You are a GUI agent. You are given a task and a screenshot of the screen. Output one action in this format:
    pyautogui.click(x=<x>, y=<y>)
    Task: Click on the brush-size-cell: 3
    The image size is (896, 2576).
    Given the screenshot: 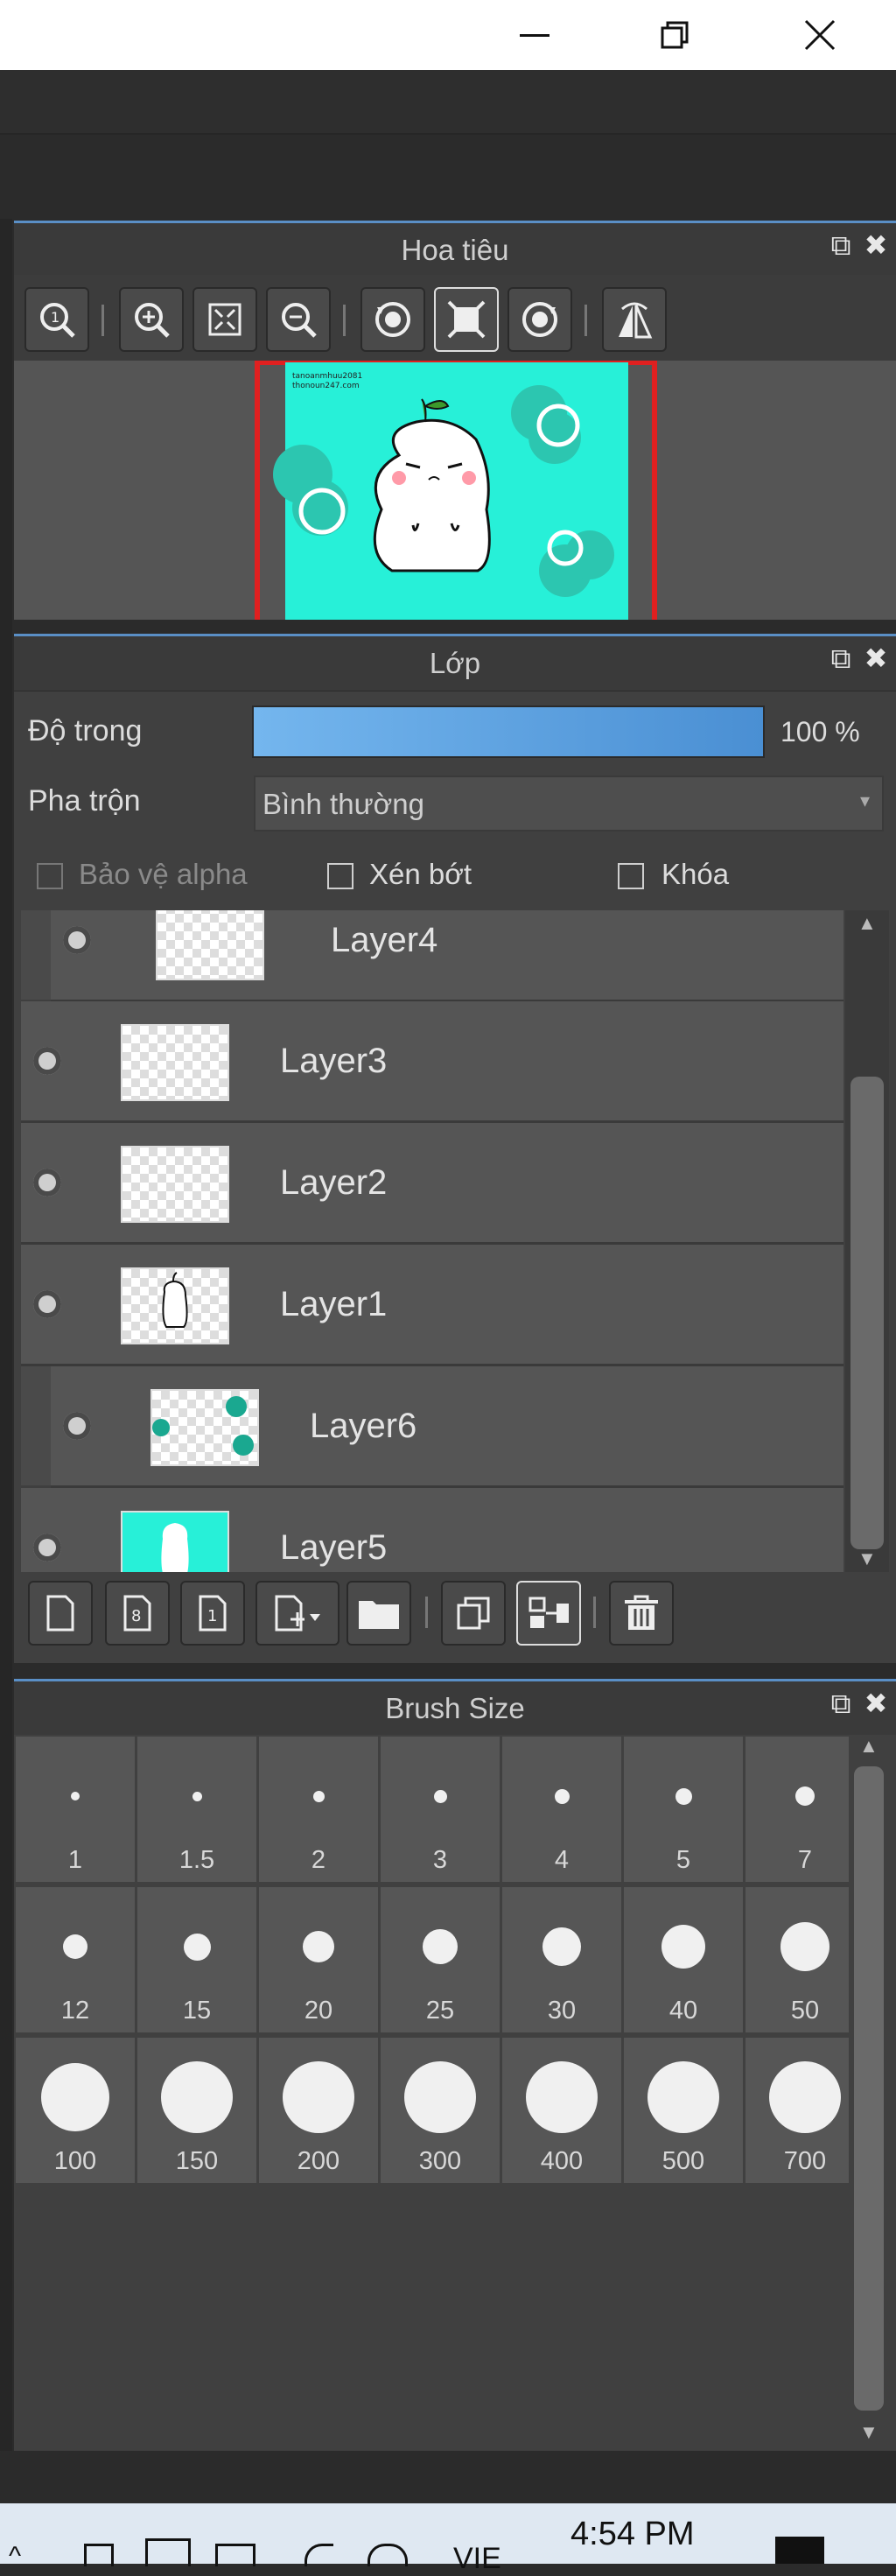 What is the action you would take?
    pyautogui.click(x=440, y=1809)
    